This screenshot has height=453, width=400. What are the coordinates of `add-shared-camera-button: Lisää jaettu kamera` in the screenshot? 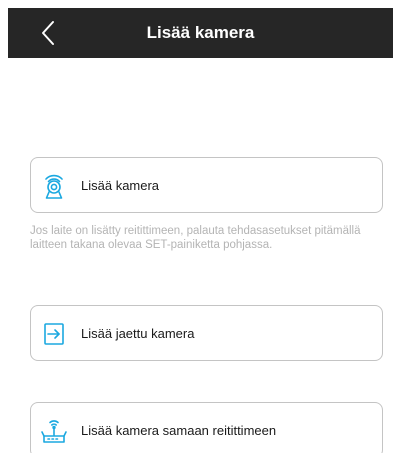 It's located at (206, 333).